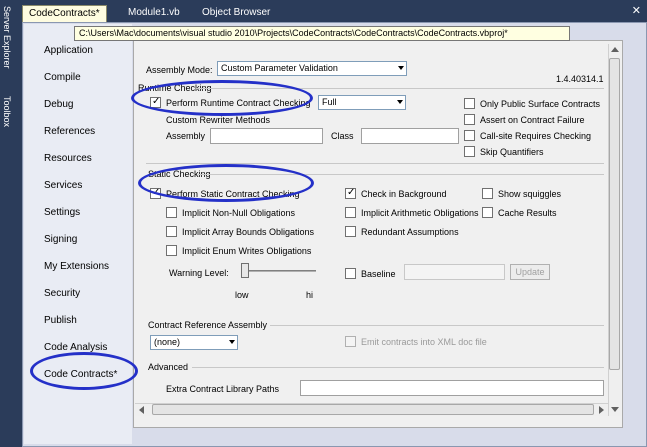 The image size is (647, 447). Describe the element at coordinates (179, 70) in the screenshot. I see `assembly-mode-label: Assembly Mode:` at that location.